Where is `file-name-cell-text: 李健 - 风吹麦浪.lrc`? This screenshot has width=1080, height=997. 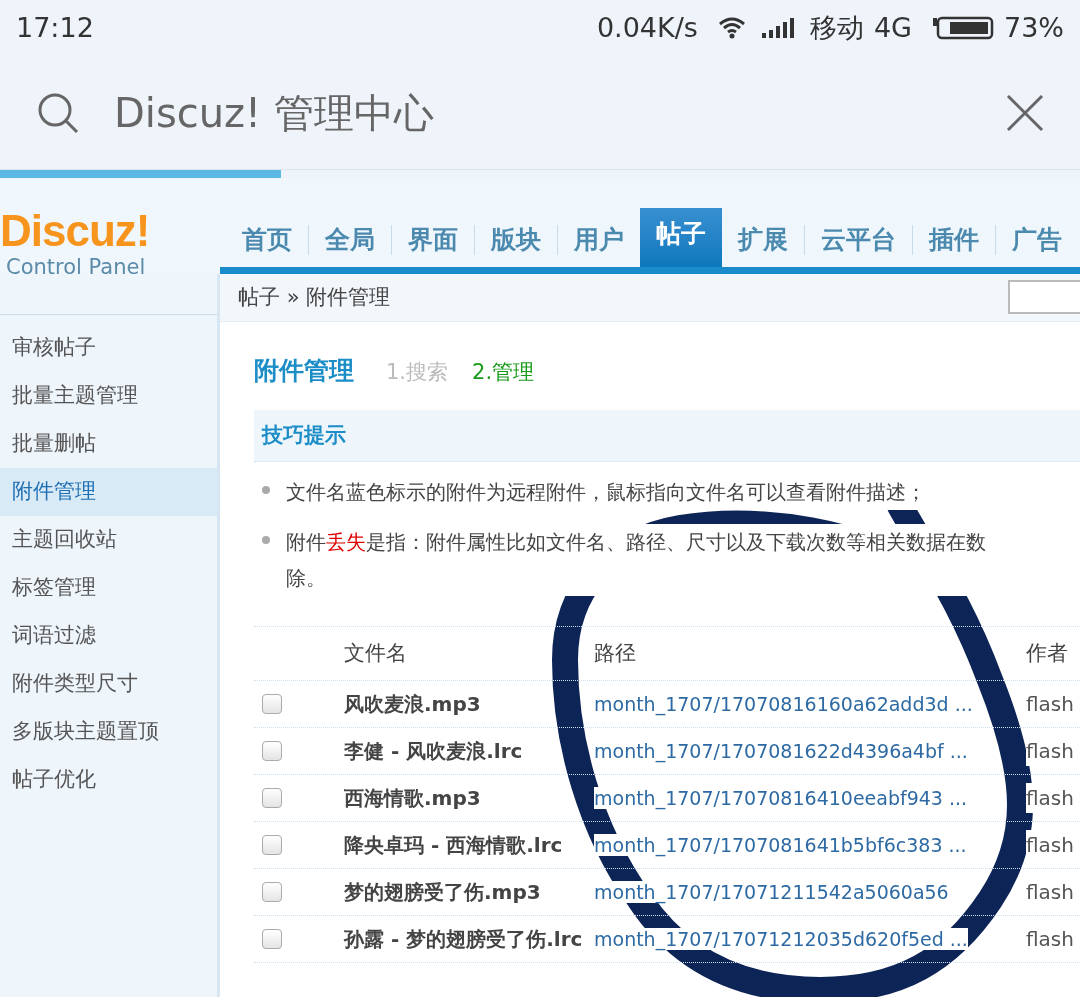
file-name-cell-text: 李健 - 风吹麦浪.lrc is located at coordinates (434, 751).